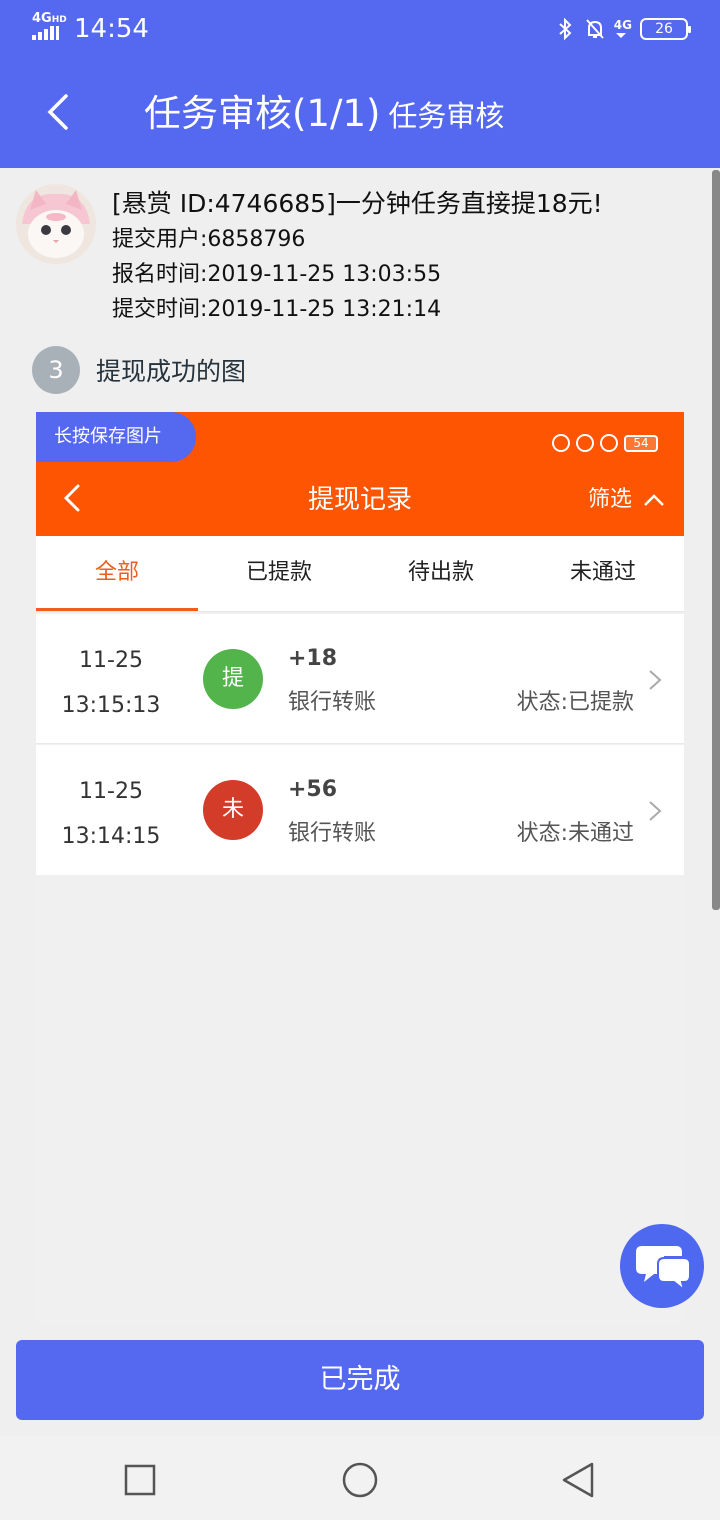 This screenshot has height=1520, width=720. I want to click on step-header: 3 提现成功的图, so click(139, 370).